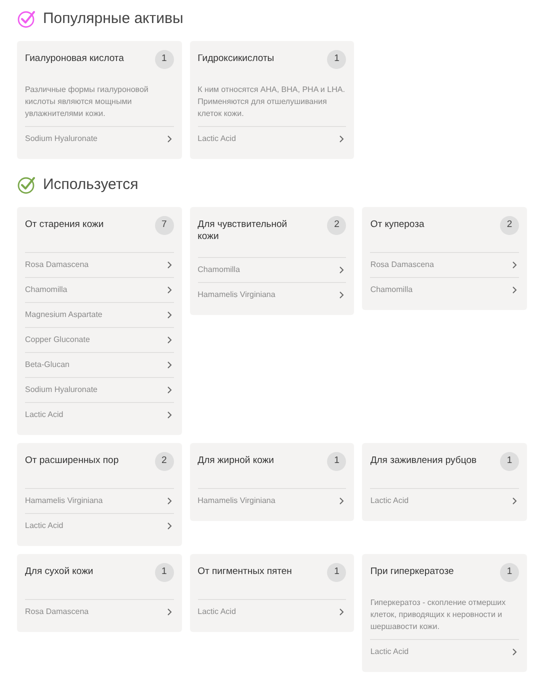 The width and height of the screenshot is (544, 700). Describe the element at coordinates (243, 230) in the screenshot. I see `card-title: Для чувствительной кожи` at that location.